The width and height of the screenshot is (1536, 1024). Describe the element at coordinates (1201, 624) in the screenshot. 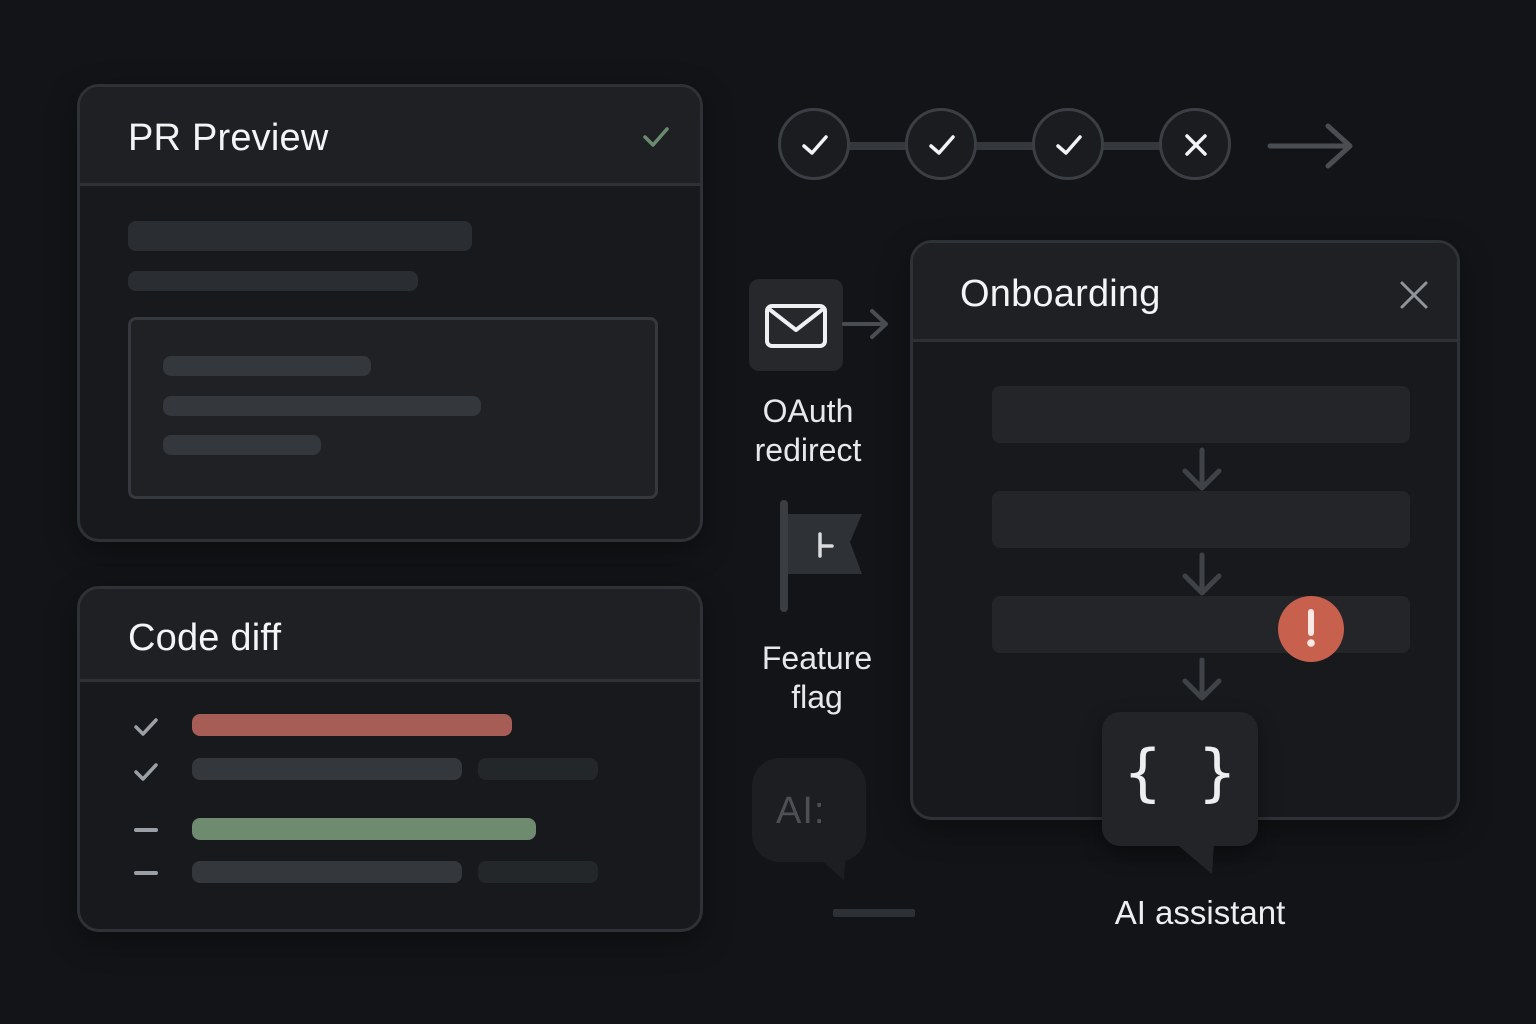

I see `onboarding-step-error` at that location.